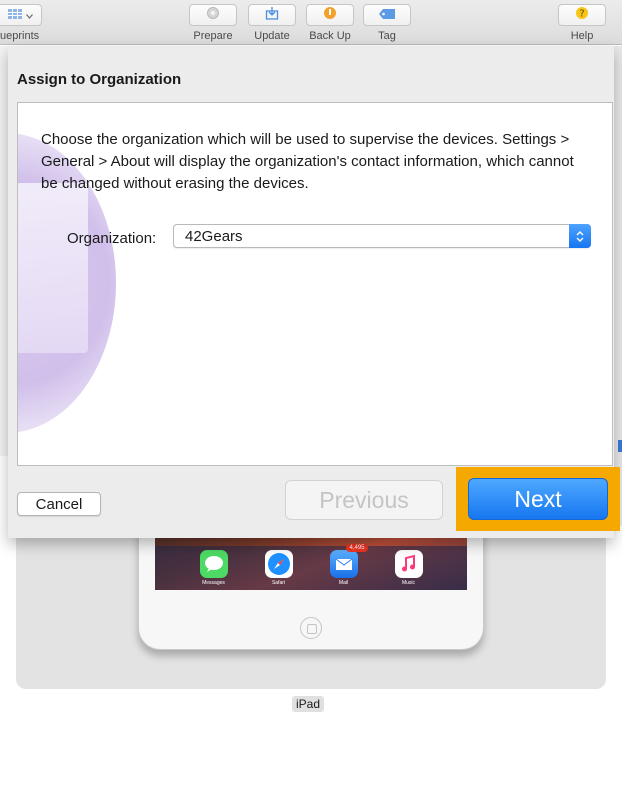 This screenshot has height=791, width=622. Describe the element at coordinates (15, 15) in the screenshot. I see `grid-icon` at that location.